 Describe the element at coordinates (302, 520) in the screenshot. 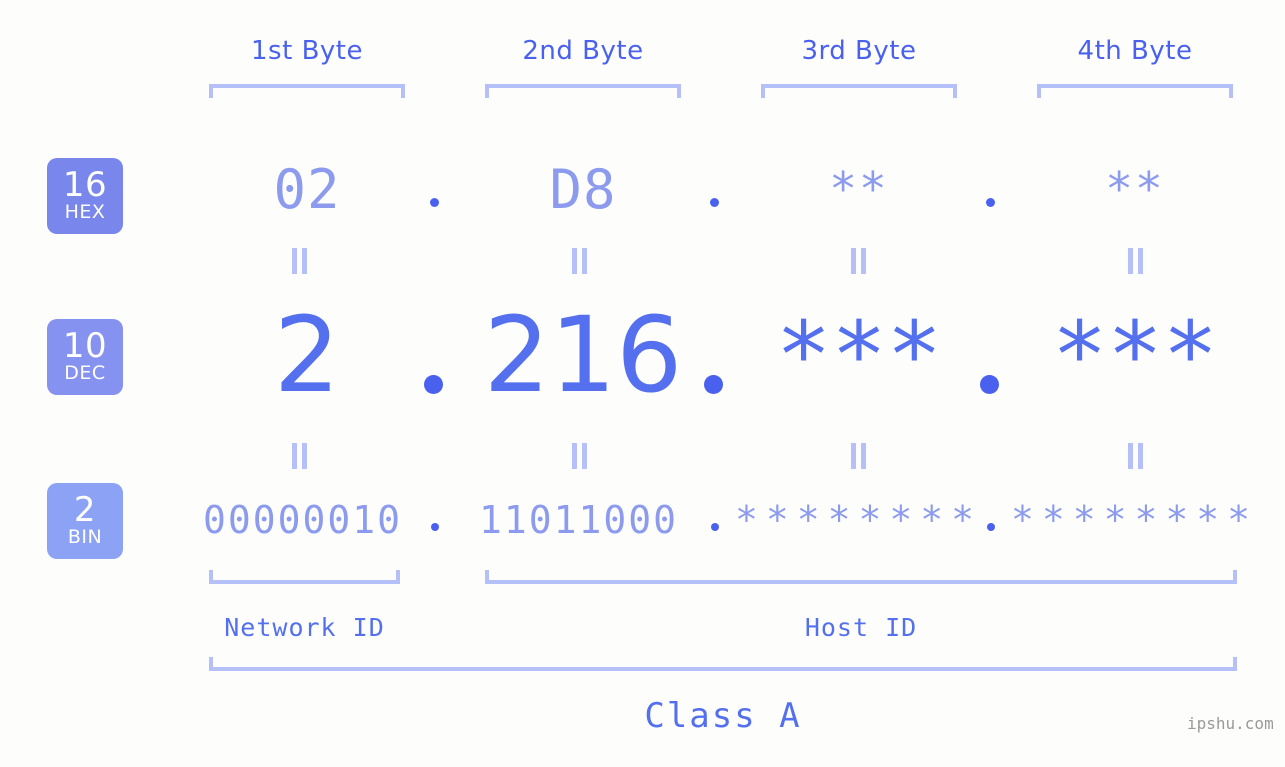

I see `bin-value-byte-1: 00000010` at that location.